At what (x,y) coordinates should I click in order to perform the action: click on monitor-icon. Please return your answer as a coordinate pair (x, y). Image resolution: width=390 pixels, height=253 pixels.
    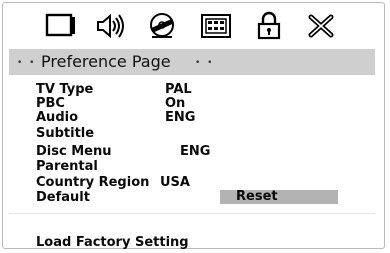
    Looking at the image, I should click on (61, 26).